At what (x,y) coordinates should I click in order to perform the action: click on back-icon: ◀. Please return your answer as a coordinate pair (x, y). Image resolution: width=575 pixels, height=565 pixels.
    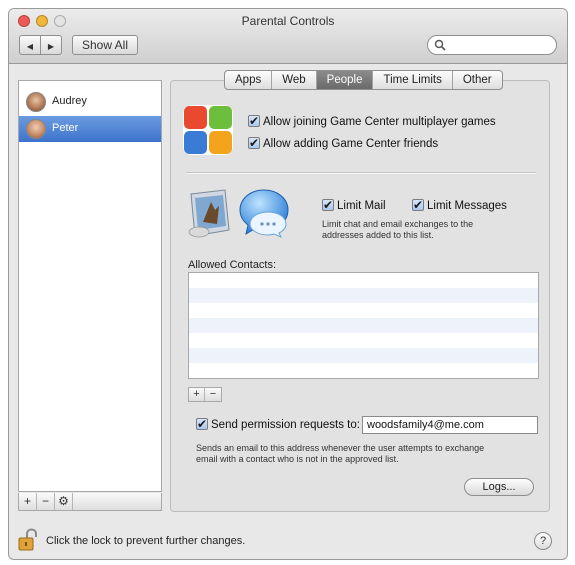
    Looking at the image, I should click on (30, 46).